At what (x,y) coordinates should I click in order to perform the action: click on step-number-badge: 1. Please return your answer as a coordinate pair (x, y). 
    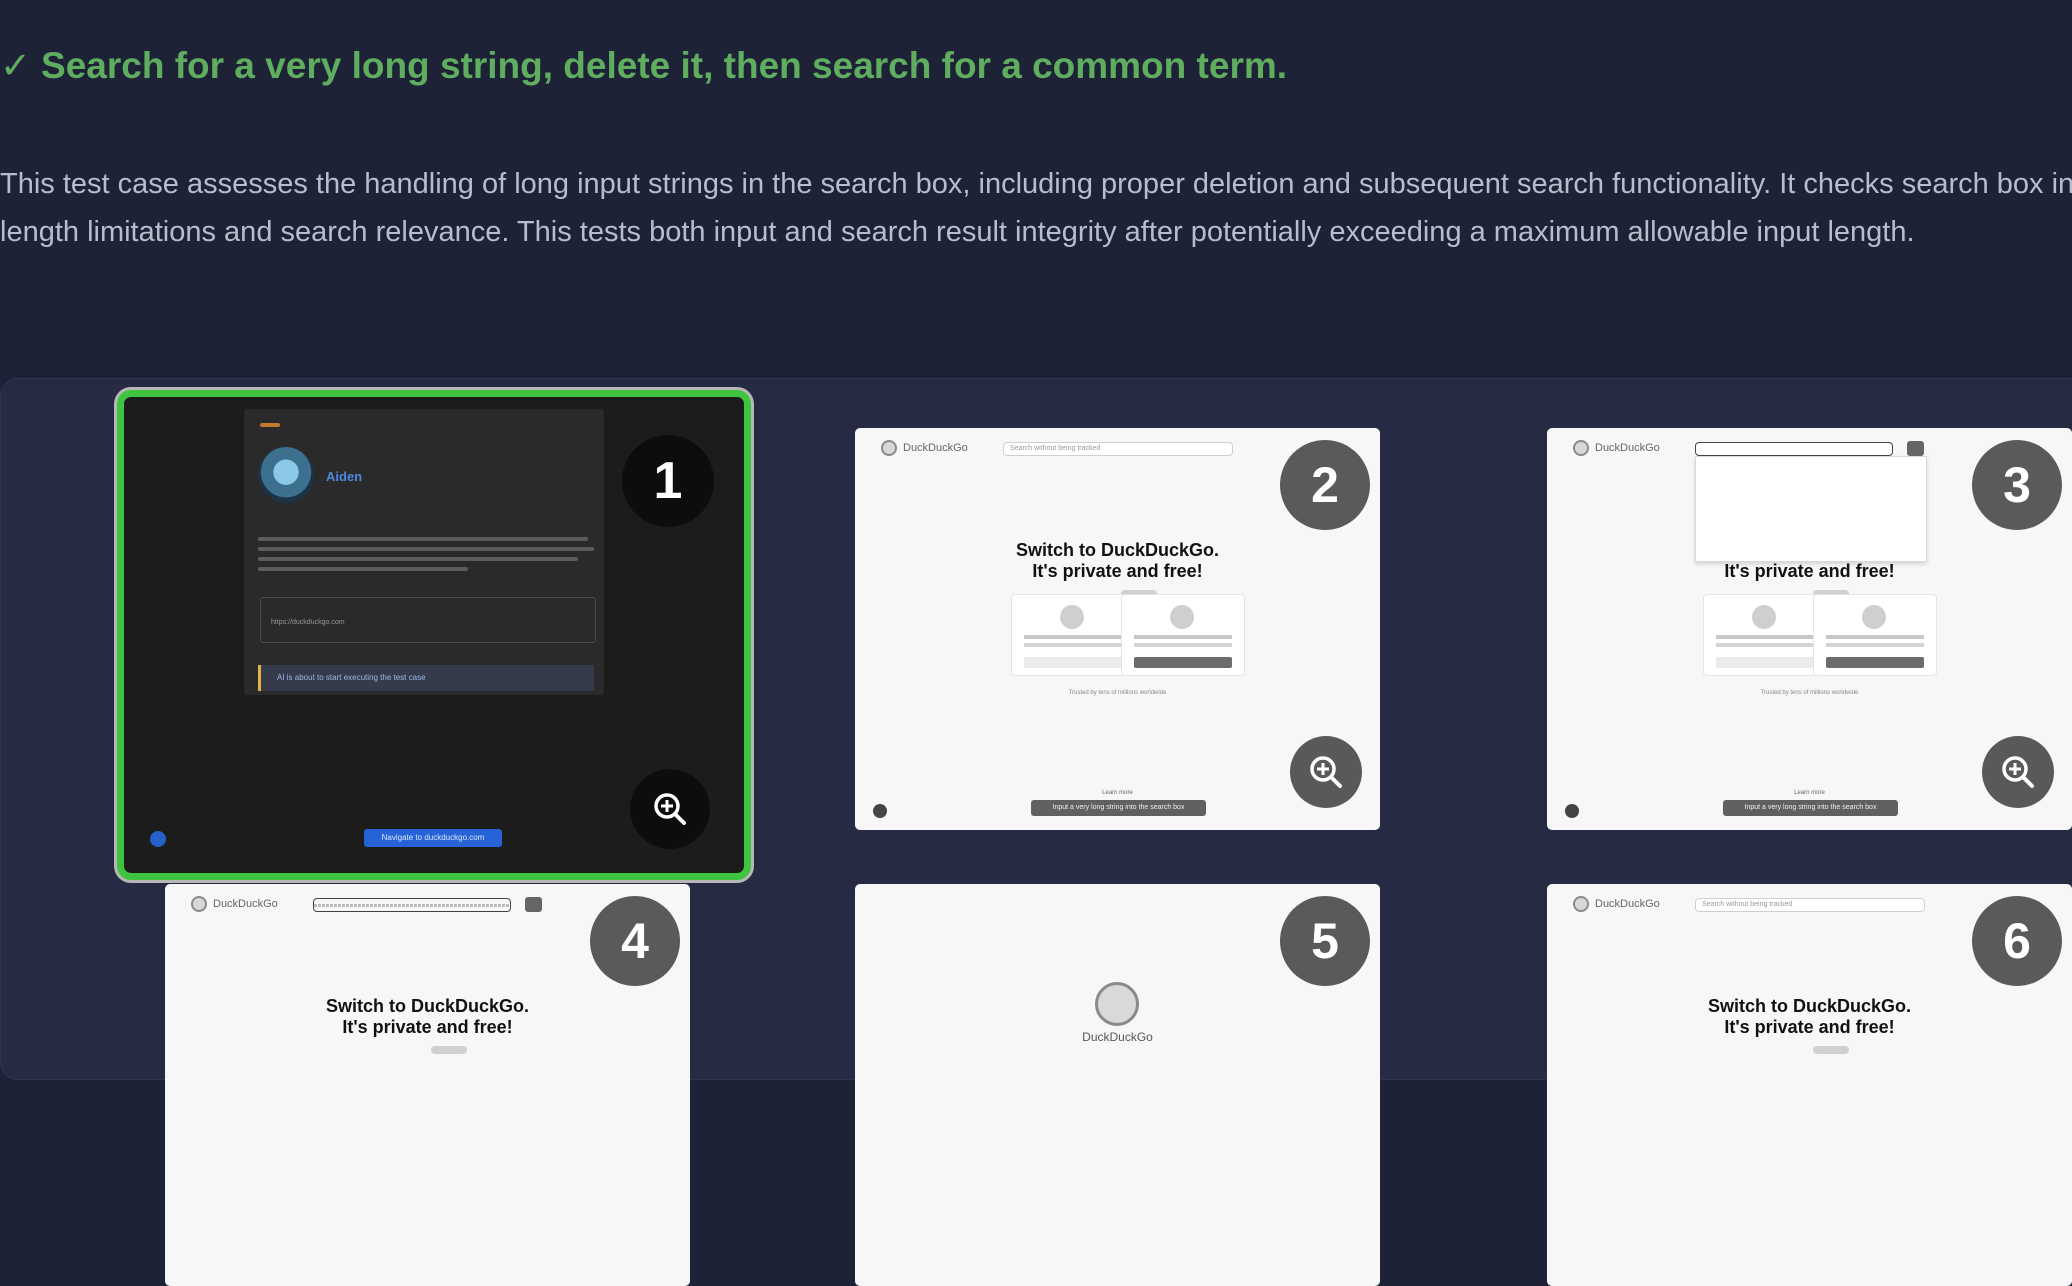
    Looking at the image, I should click on (668, 481).